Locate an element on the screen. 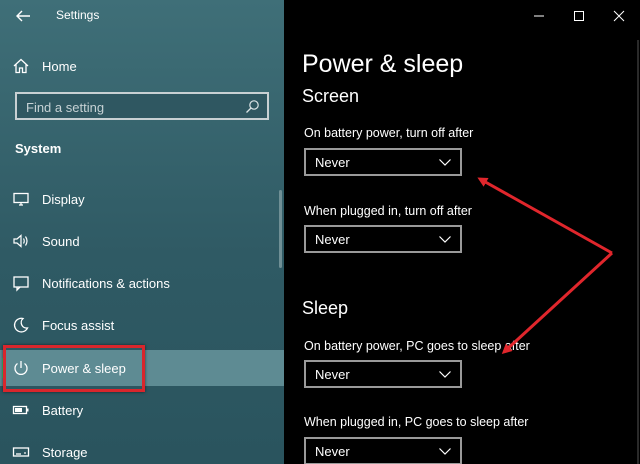 This screenshot has height=464, width=640. sleep-battery-dropdown: Never is located at coordinates (383, 374).